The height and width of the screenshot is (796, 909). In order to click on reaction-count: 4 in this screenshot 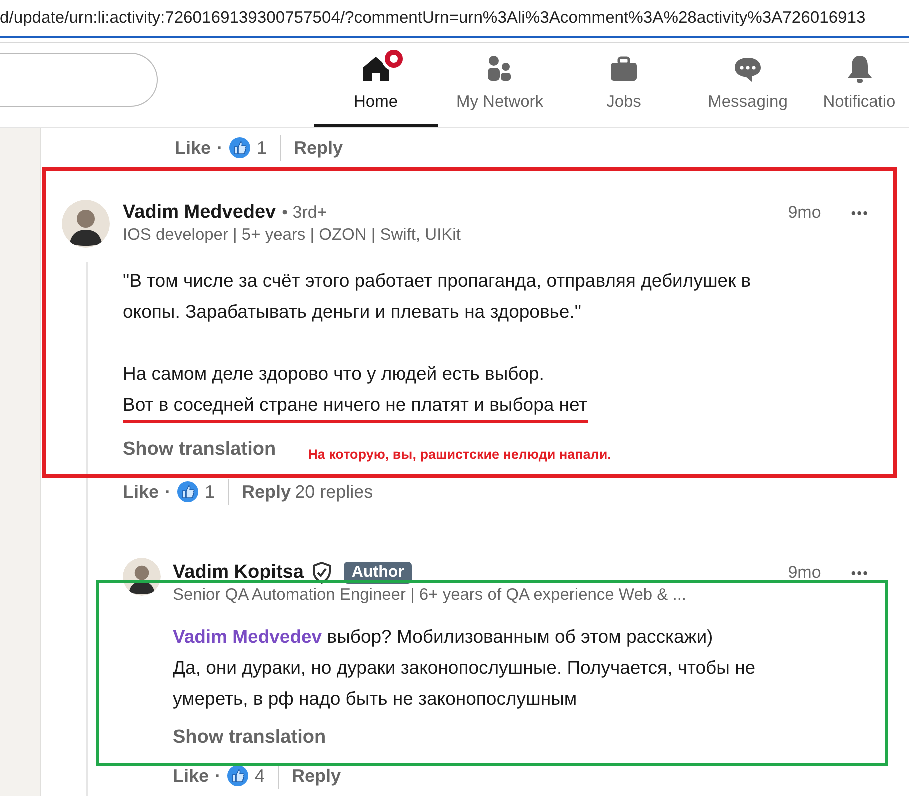, I will do `click(260, 776)`.